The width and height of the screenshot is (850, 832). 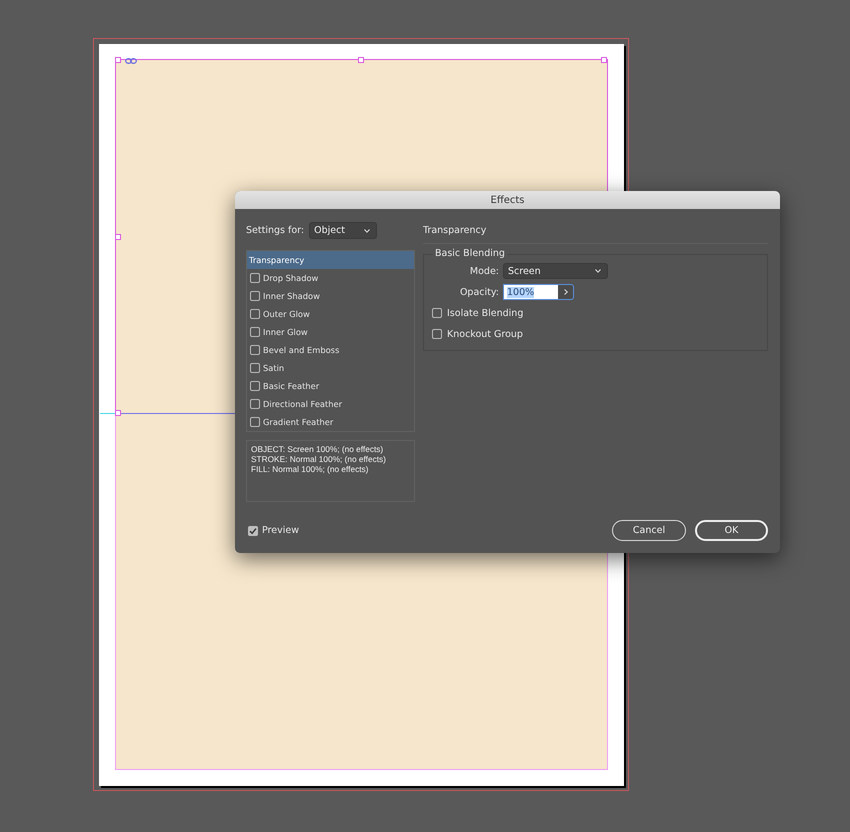 I want to click on checkmark-icon, so click(x=253, y=530).